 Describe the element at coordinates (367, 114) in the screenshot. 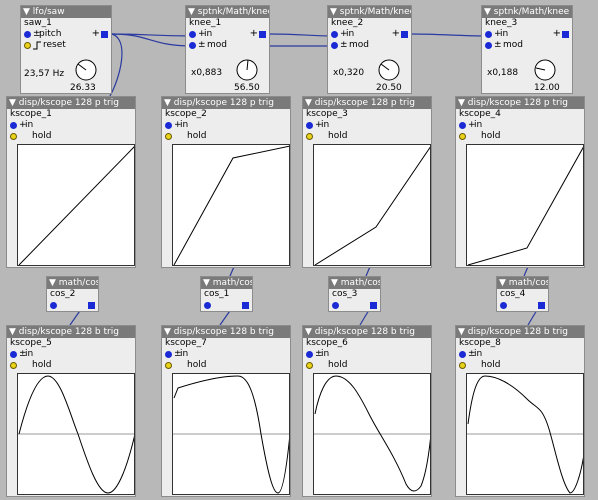

I see `instance-name: kscope_3` at that location.